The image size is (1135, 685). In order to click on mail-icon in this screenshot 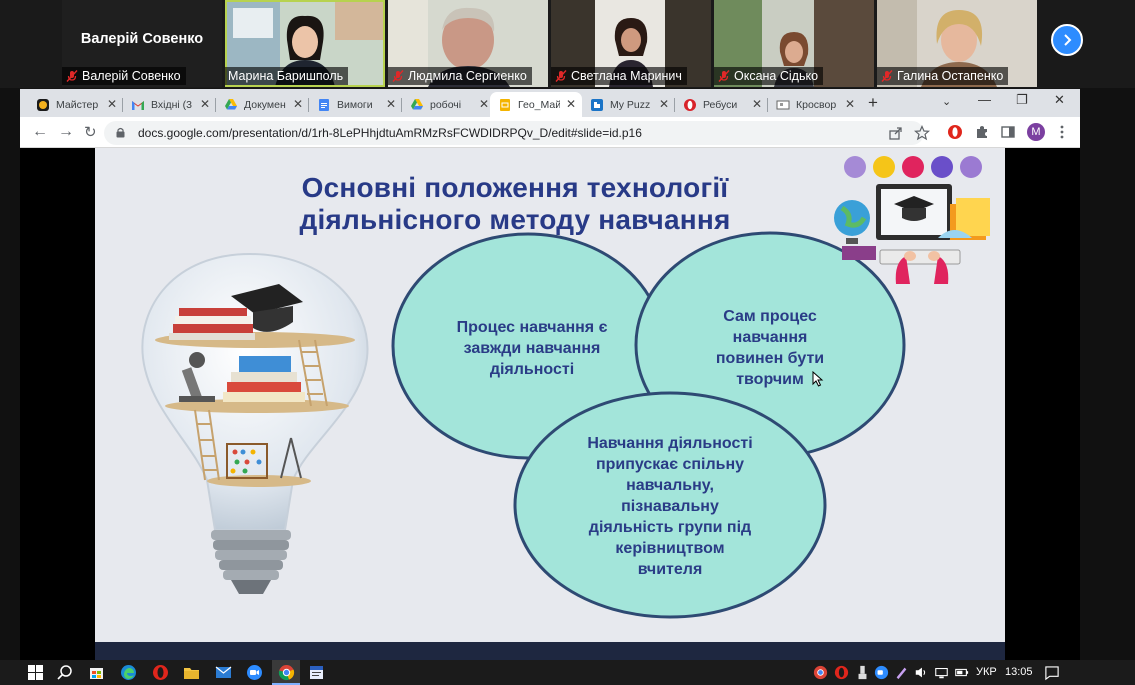, I will do `click(223, 672)`.